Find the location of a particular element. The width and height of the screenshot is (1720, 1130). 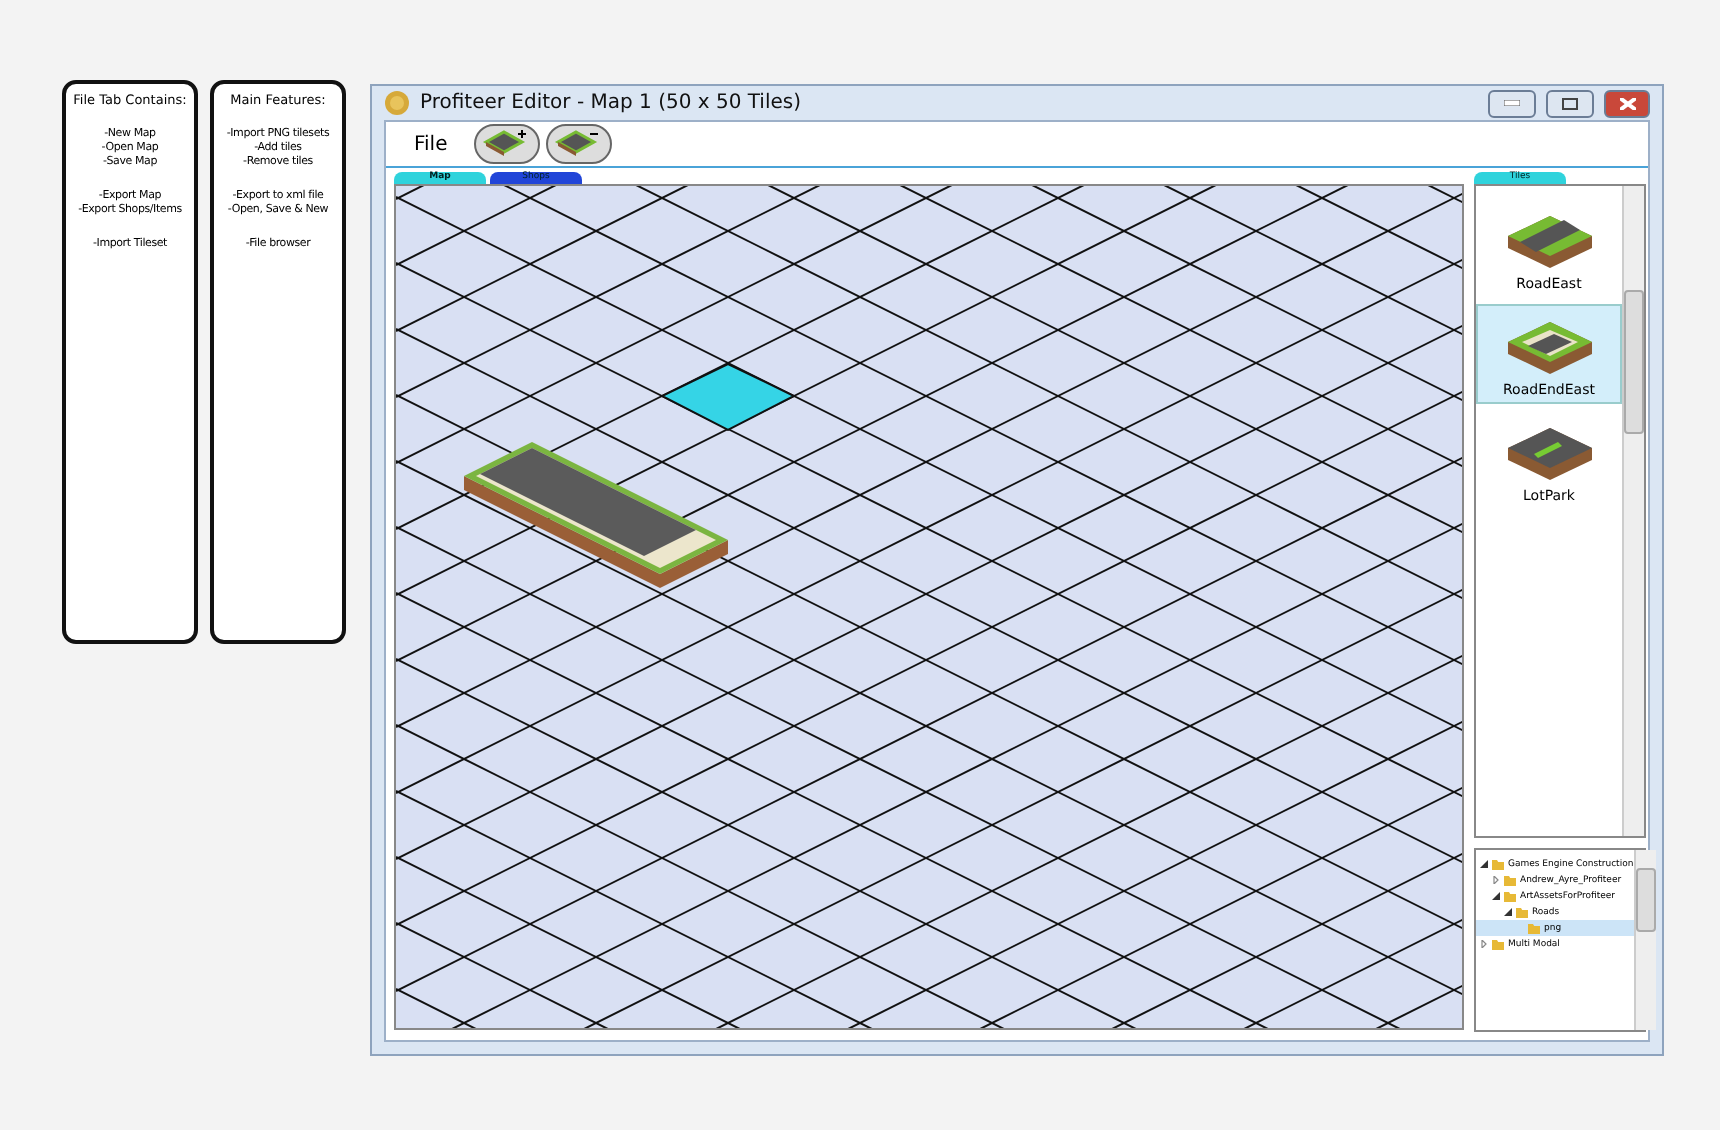

maximize-button is located at coordinates (1570, 103).